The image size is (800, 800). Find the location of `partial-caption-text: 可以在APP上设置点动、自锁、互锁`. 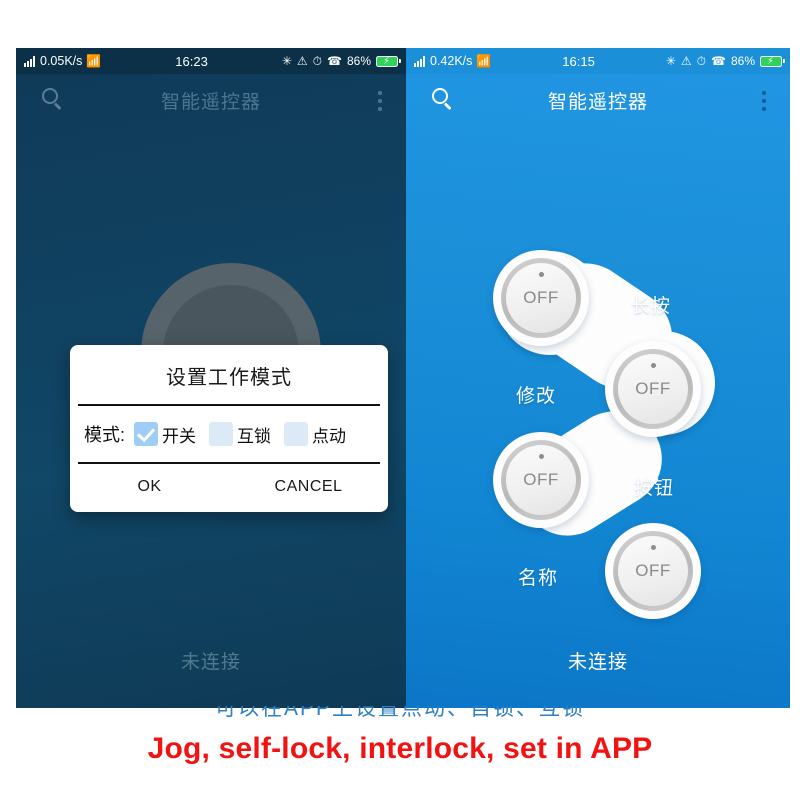

partial-caption-text: 可以在APP上设置点动、自锁、互锁 is located at coordinates (400, 713).